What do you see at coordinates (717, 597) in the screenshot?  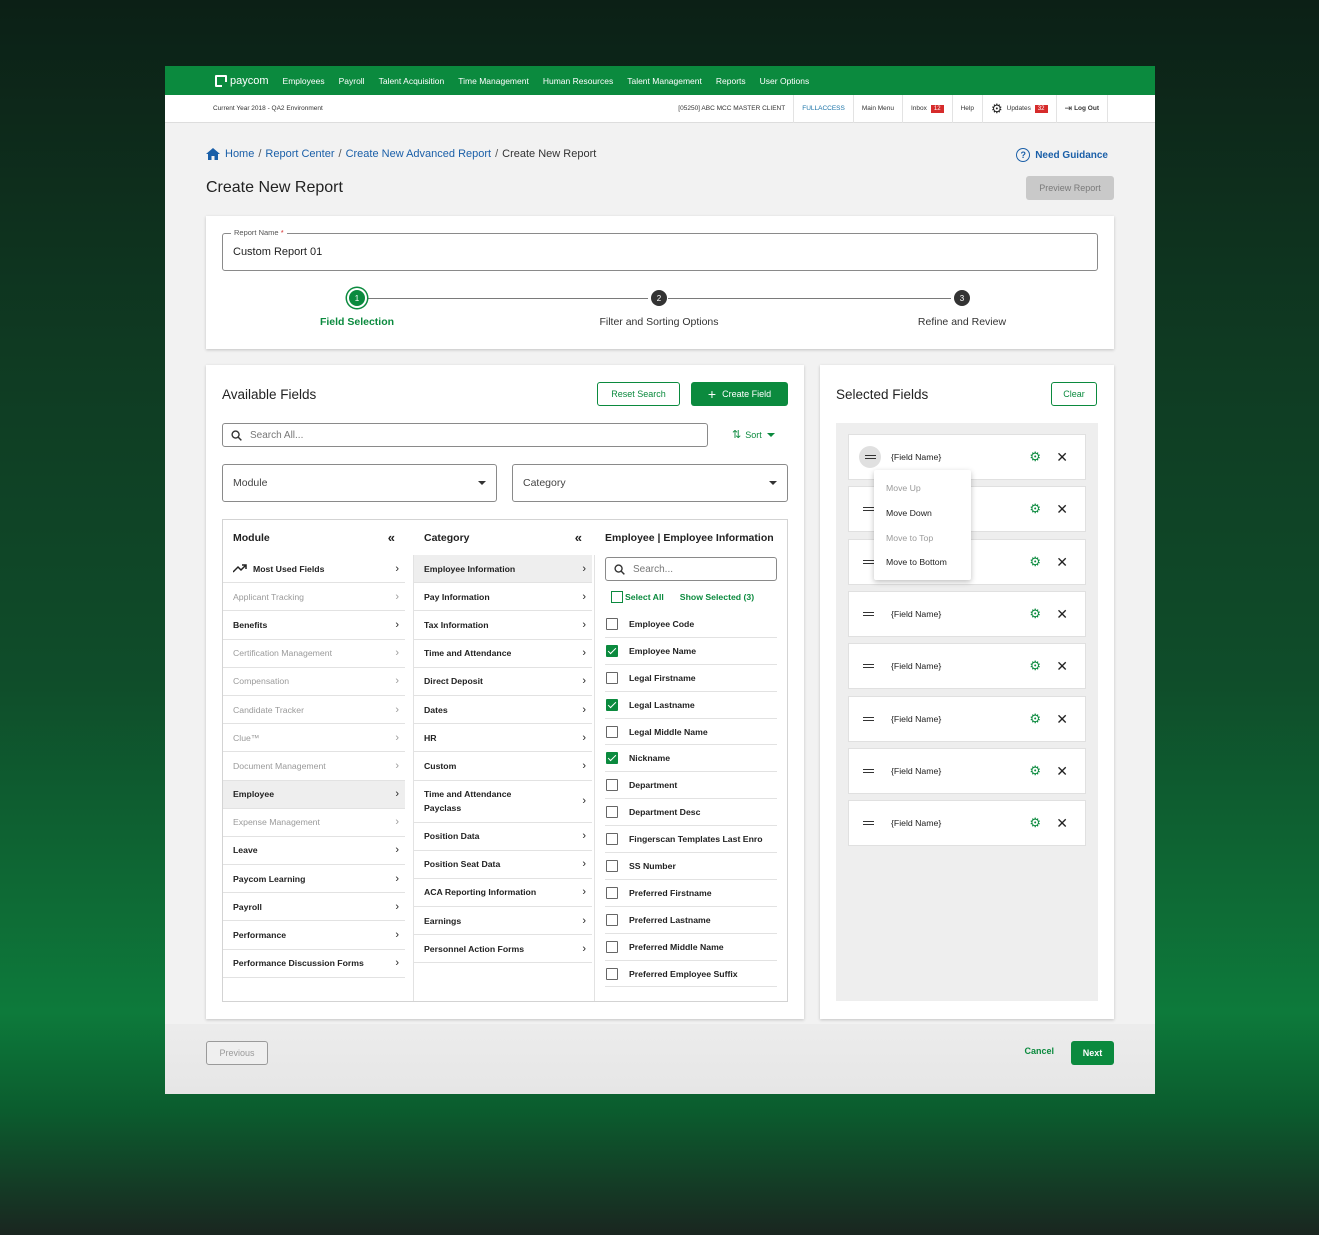 I see `show-selected-link: Show Selected (3)` at bounding box center [717, 597].